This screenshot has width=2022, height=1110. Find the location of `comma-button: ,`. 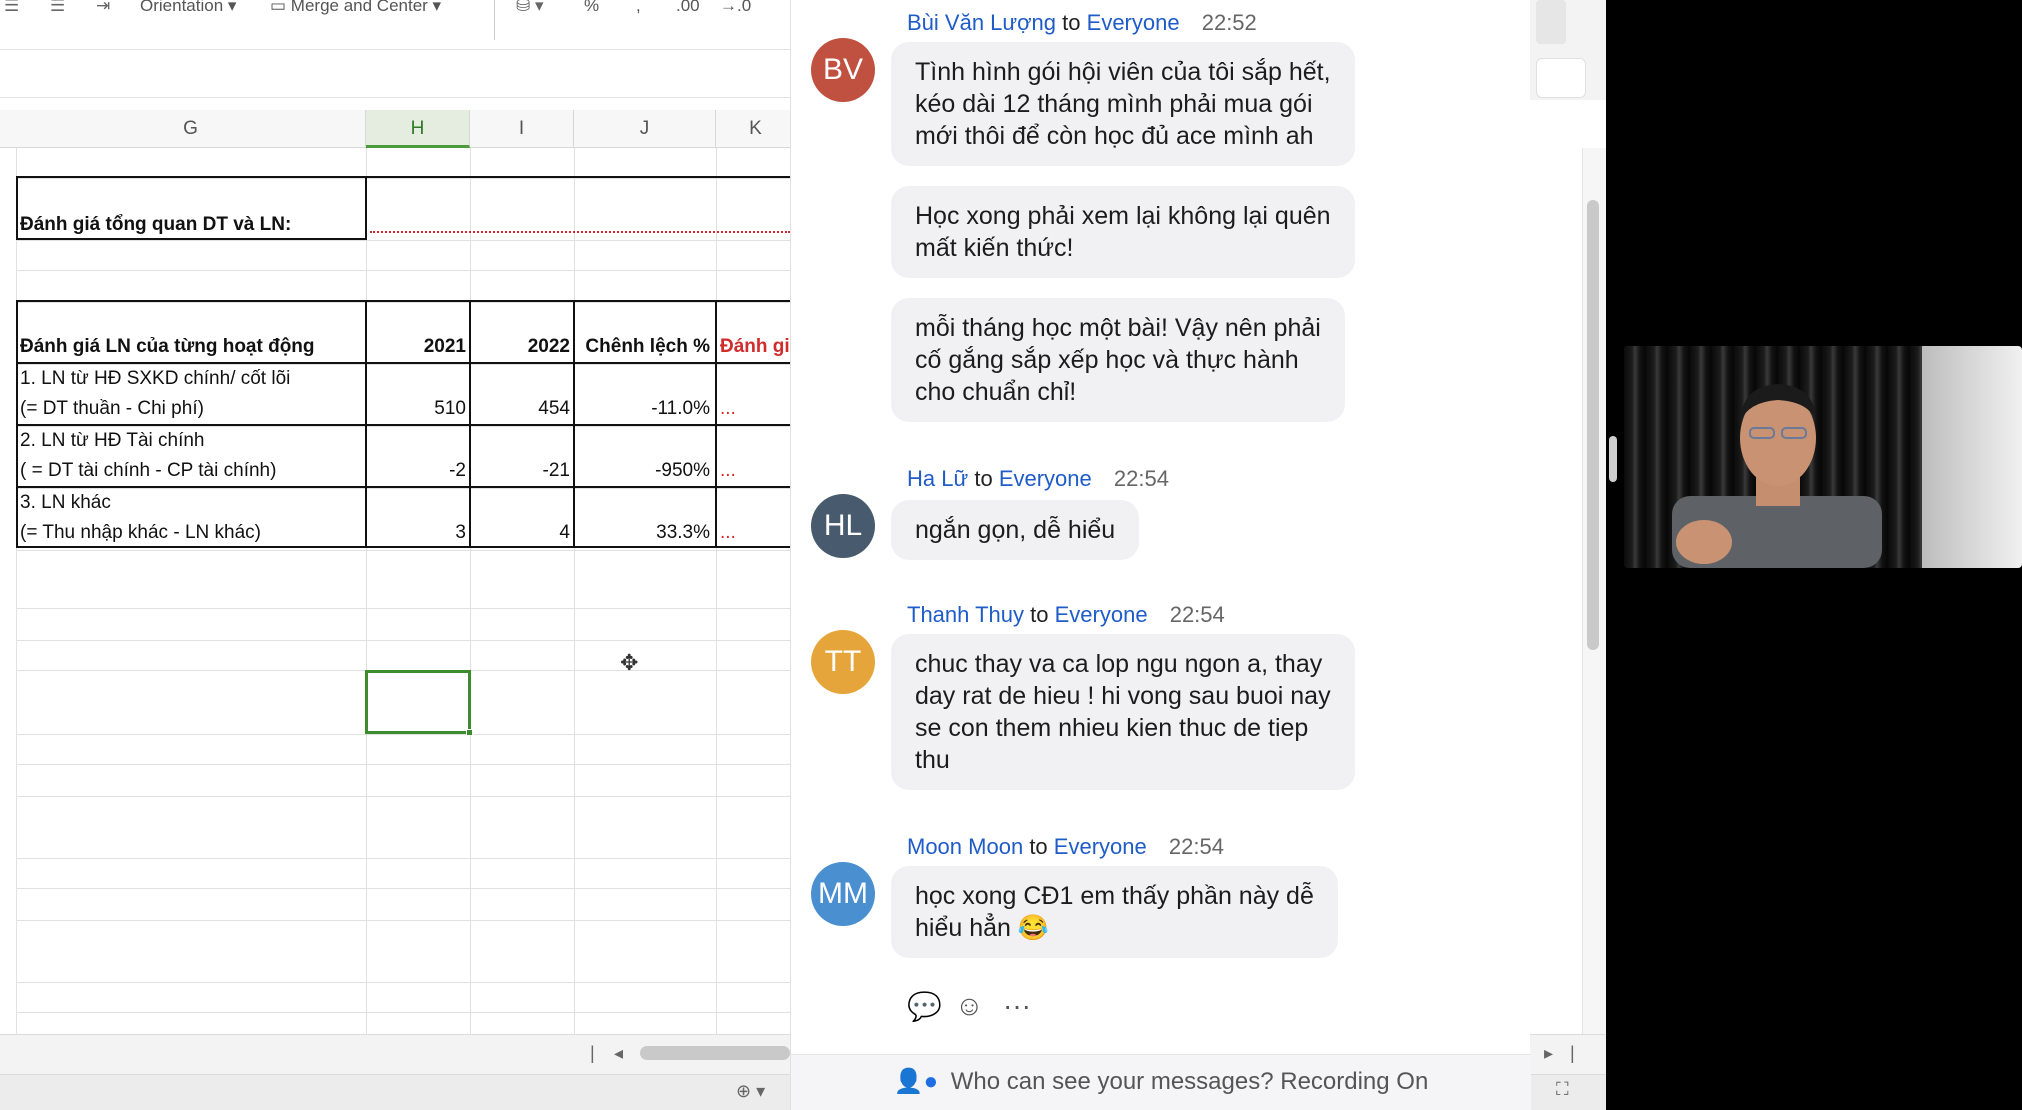

comma-button: , is located at coordinates (638, 7).